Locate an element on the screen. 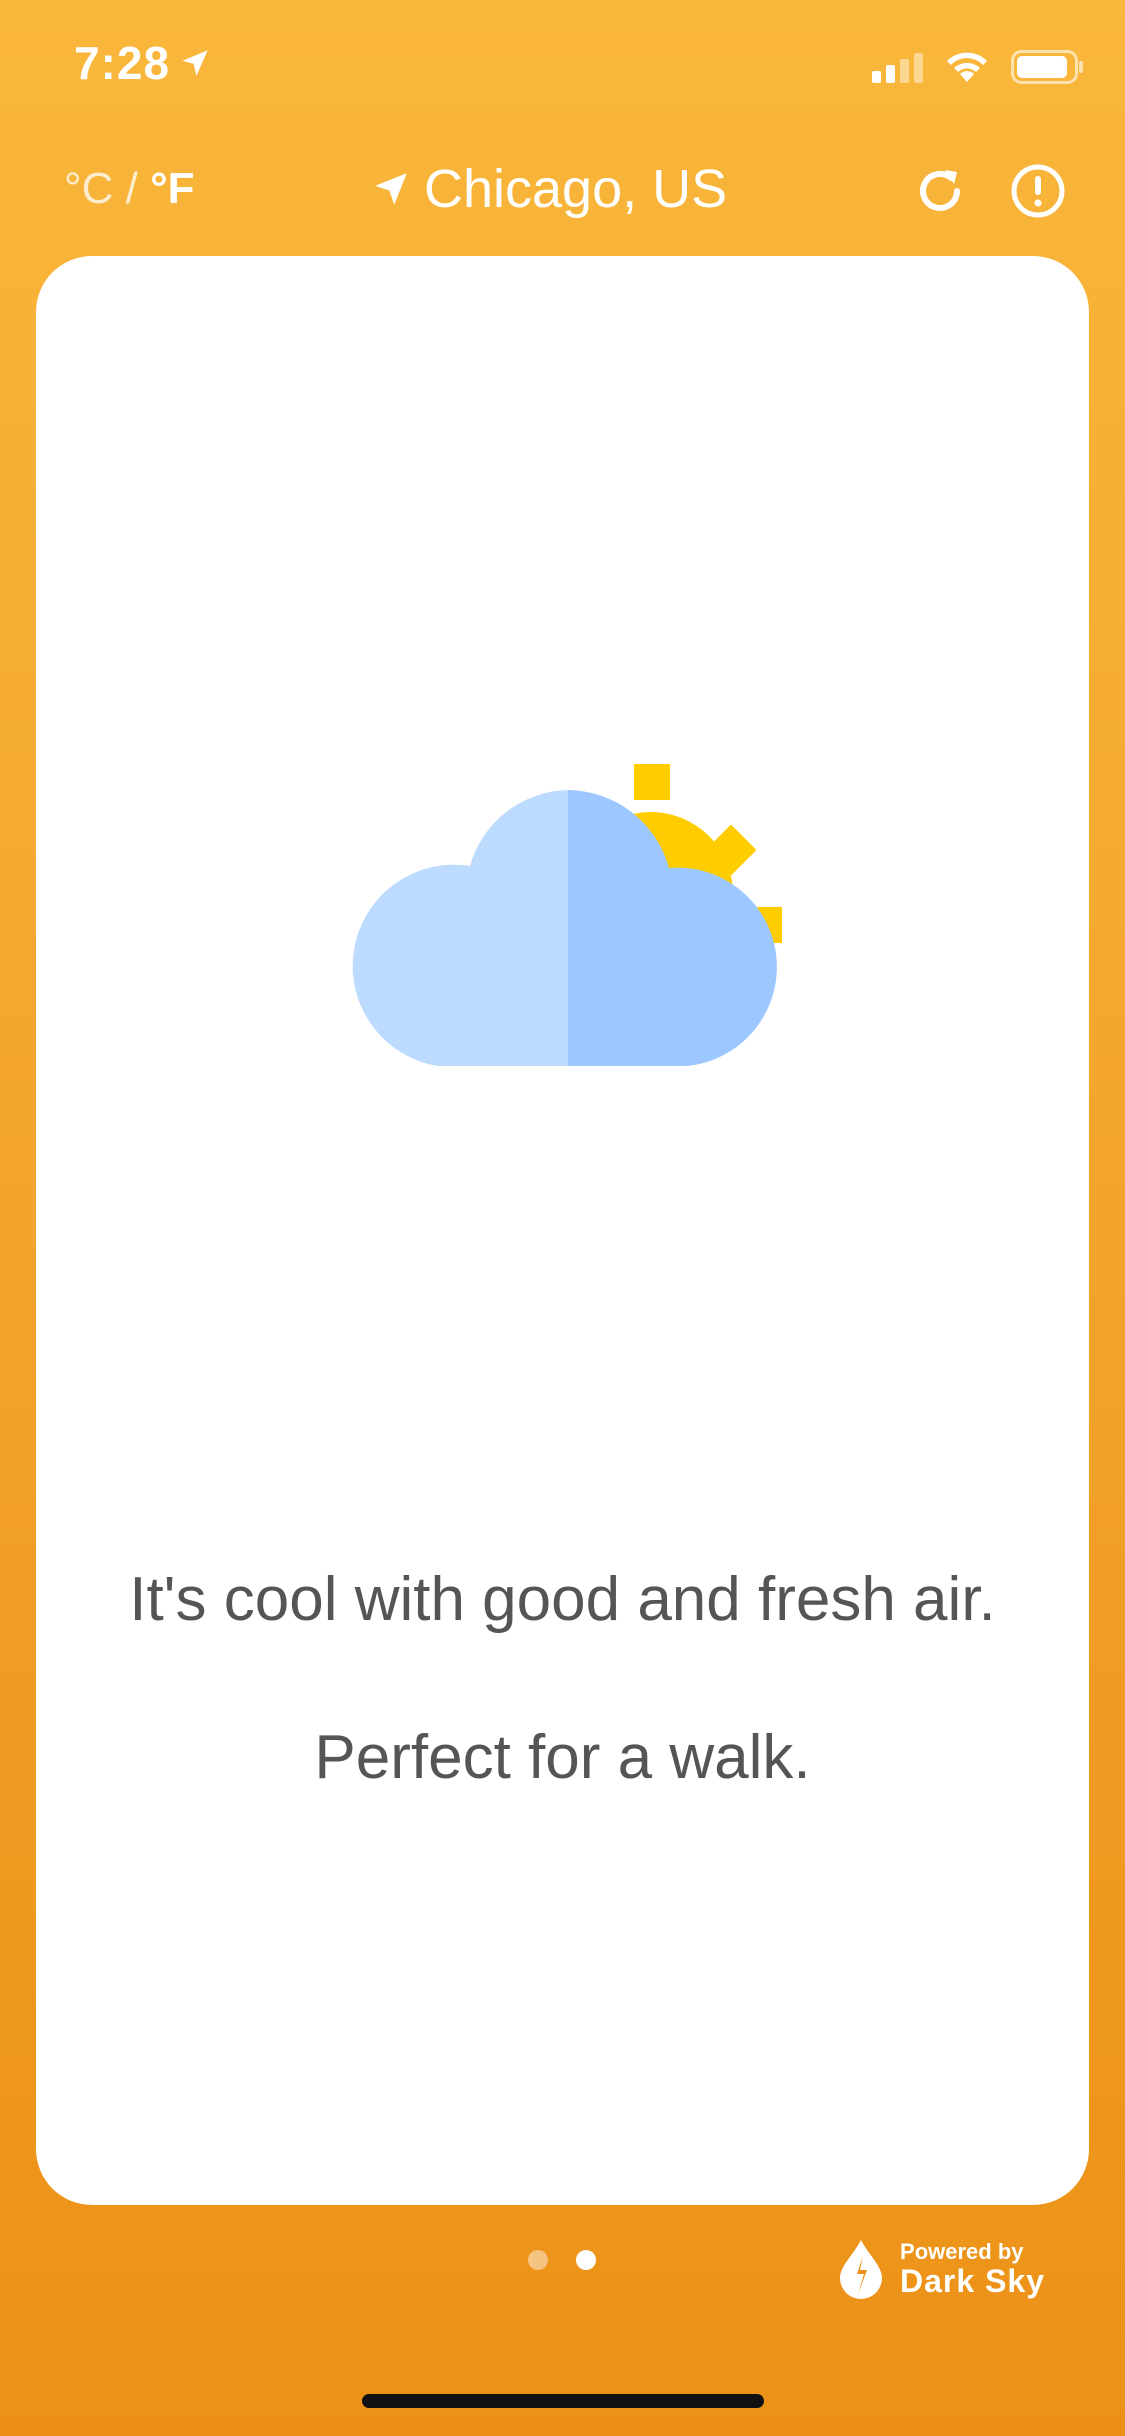 The width and height of the screenshot is (1125, 2436). weather-description-line1: It's cool with good and fresh air. is located at coordinates (562, 1599).